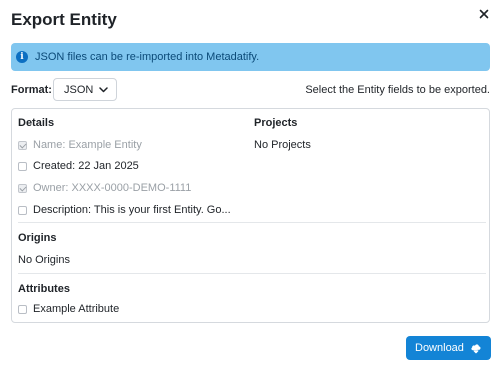  I want to click on details-heading: Details, so click(36, 123).